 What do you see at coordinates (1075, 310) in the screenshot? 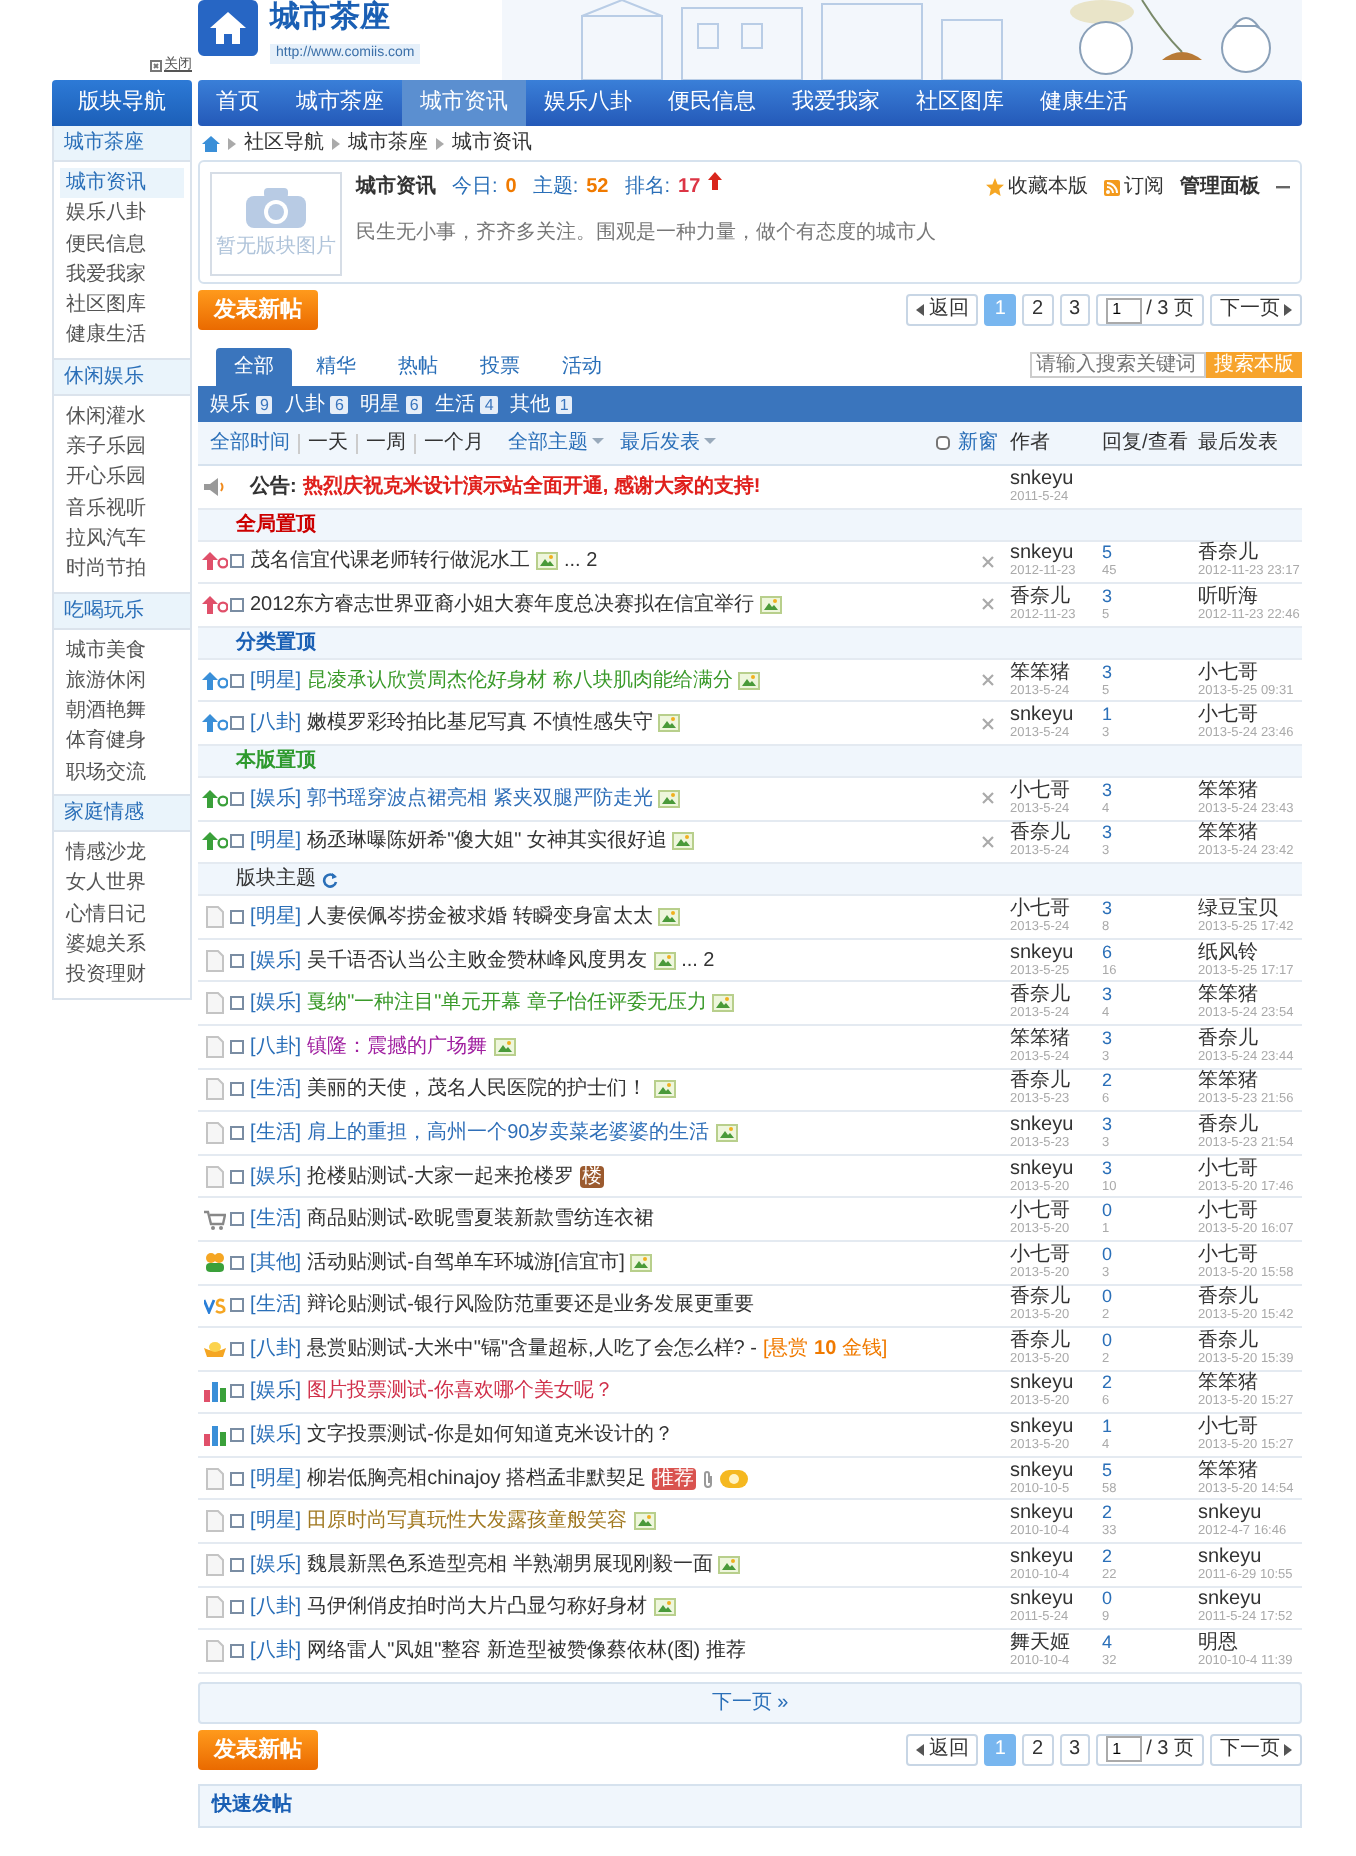
I see `page-button: 3` at bounding box center [1075, 310].